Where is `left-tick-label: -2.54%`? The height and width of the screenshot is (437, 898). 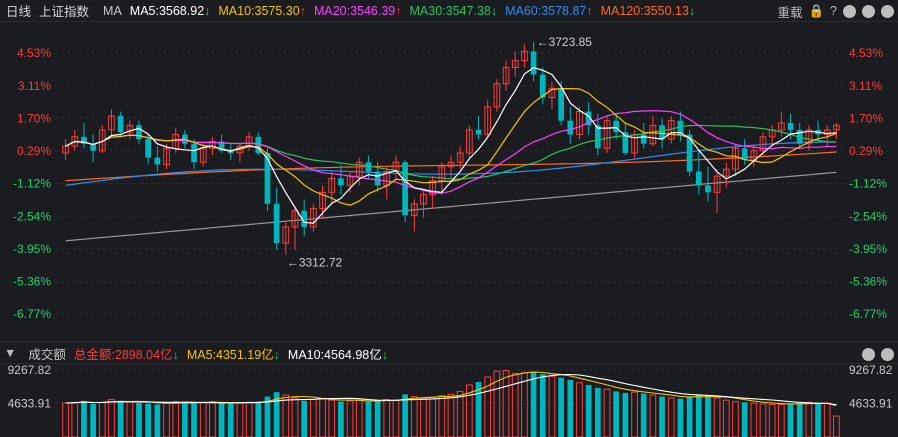 left-tick-label: -2.54% is located at coordinates (32, 216).